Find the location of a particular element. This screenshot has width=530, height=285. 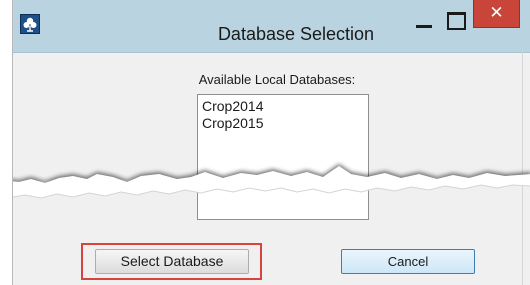

list-item: Crop2014 is located at coordinates (283, 106).